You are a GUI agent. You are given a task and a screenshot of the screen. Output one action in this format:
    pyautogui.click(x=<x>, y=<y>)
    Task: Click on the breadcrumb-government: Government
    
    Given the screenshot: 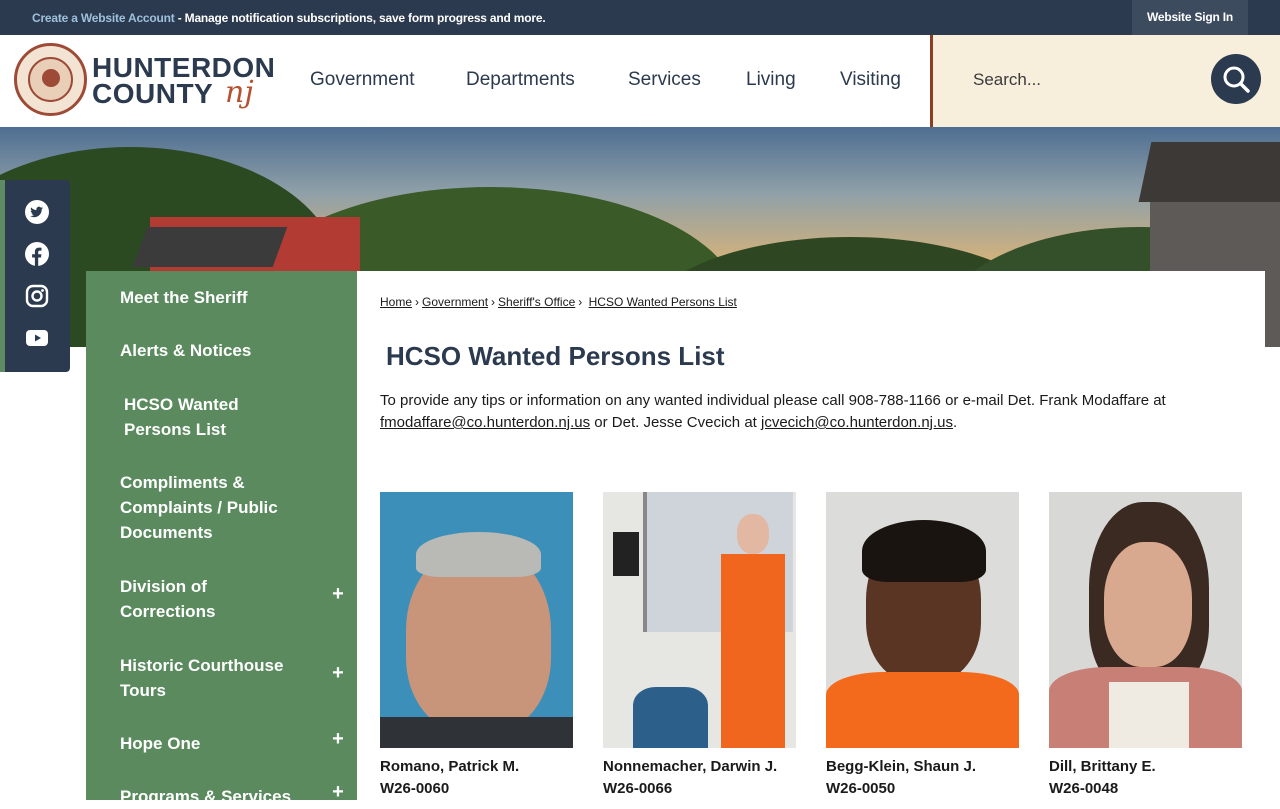 What is the action you would take?
    pyautogui.click(x=455, y=302)
    